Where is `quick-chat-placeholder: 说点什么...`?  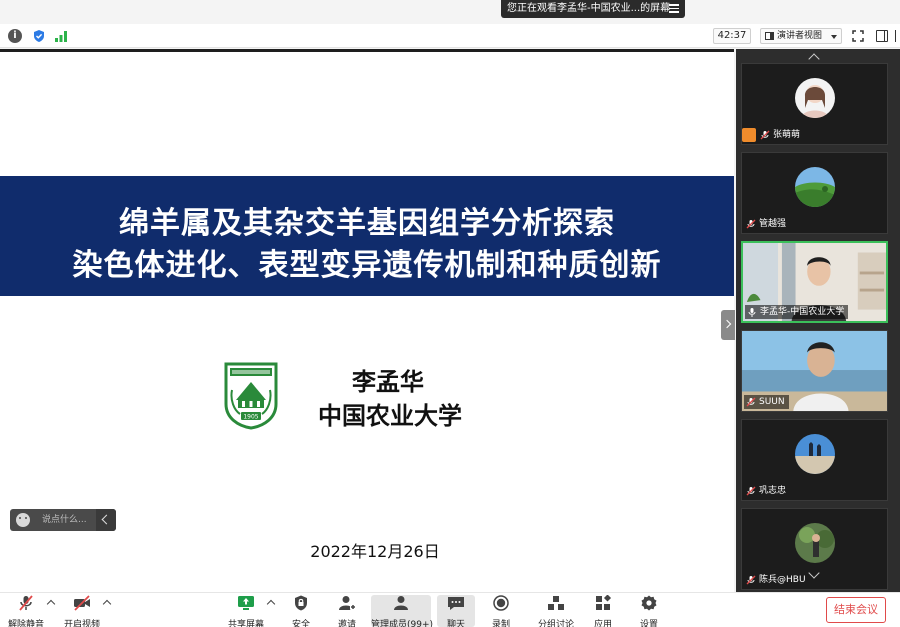 quick-chat-placeholder: 说点什么... is located at coordinates (64, 520).